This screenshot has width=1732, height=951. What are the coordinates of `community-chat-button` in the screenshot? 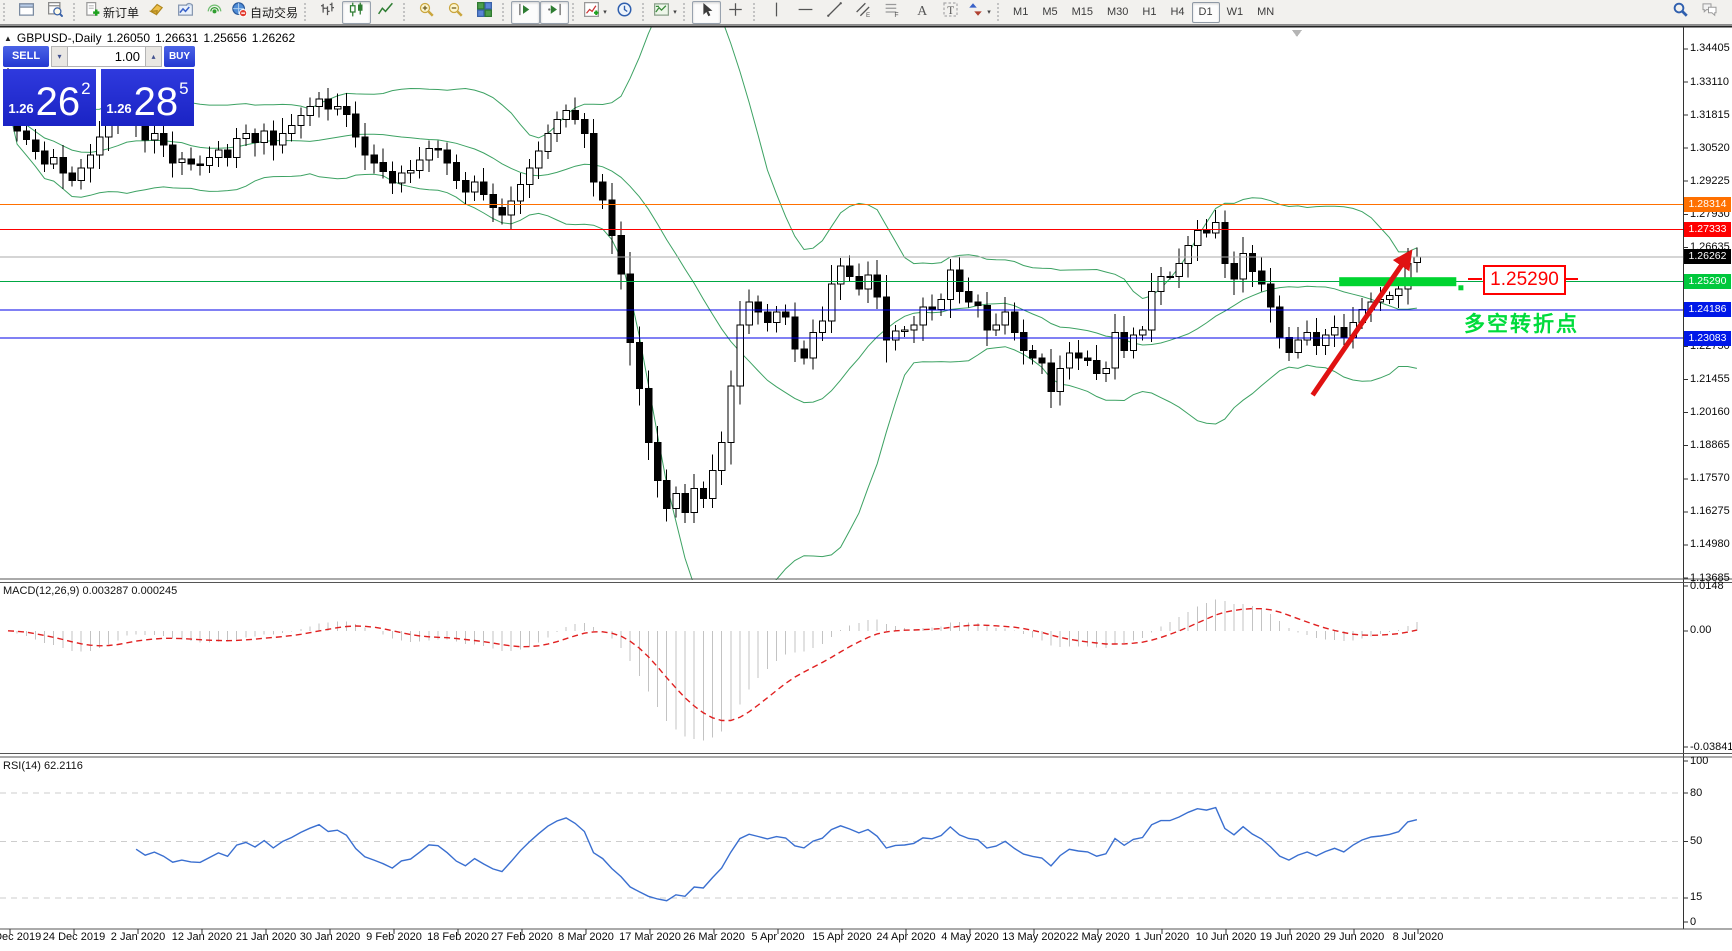 It's located at (1709, 12).